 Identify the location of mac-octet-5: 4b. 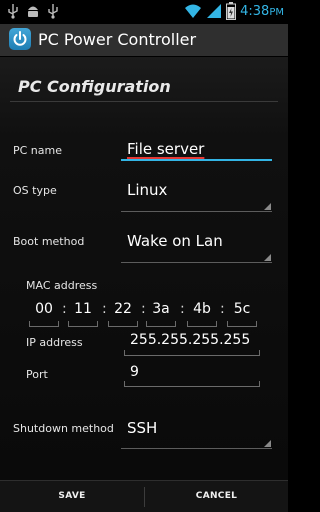
(202, 309).